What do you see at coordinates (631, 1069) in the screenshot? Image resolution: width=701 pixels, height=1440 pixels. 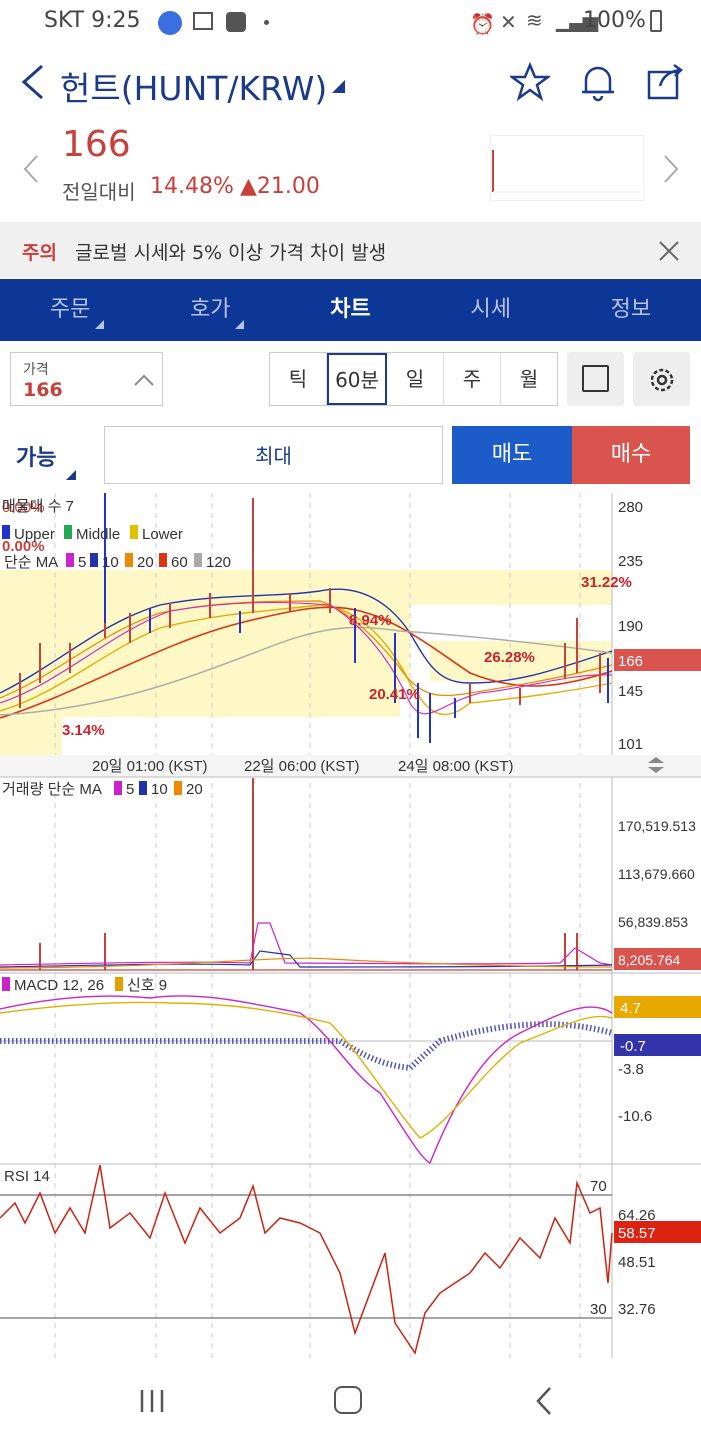 I see `macd-axis: -3.8` at bounding box center [631, 1069].